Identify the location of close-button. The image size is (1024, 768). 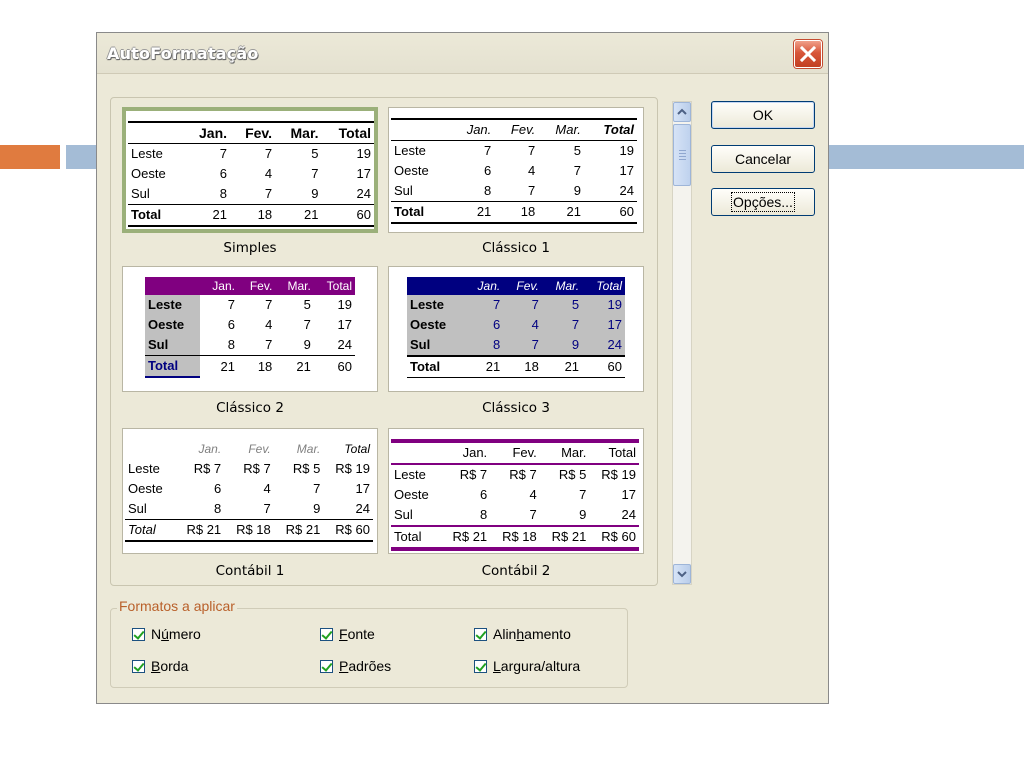
(808, 54).